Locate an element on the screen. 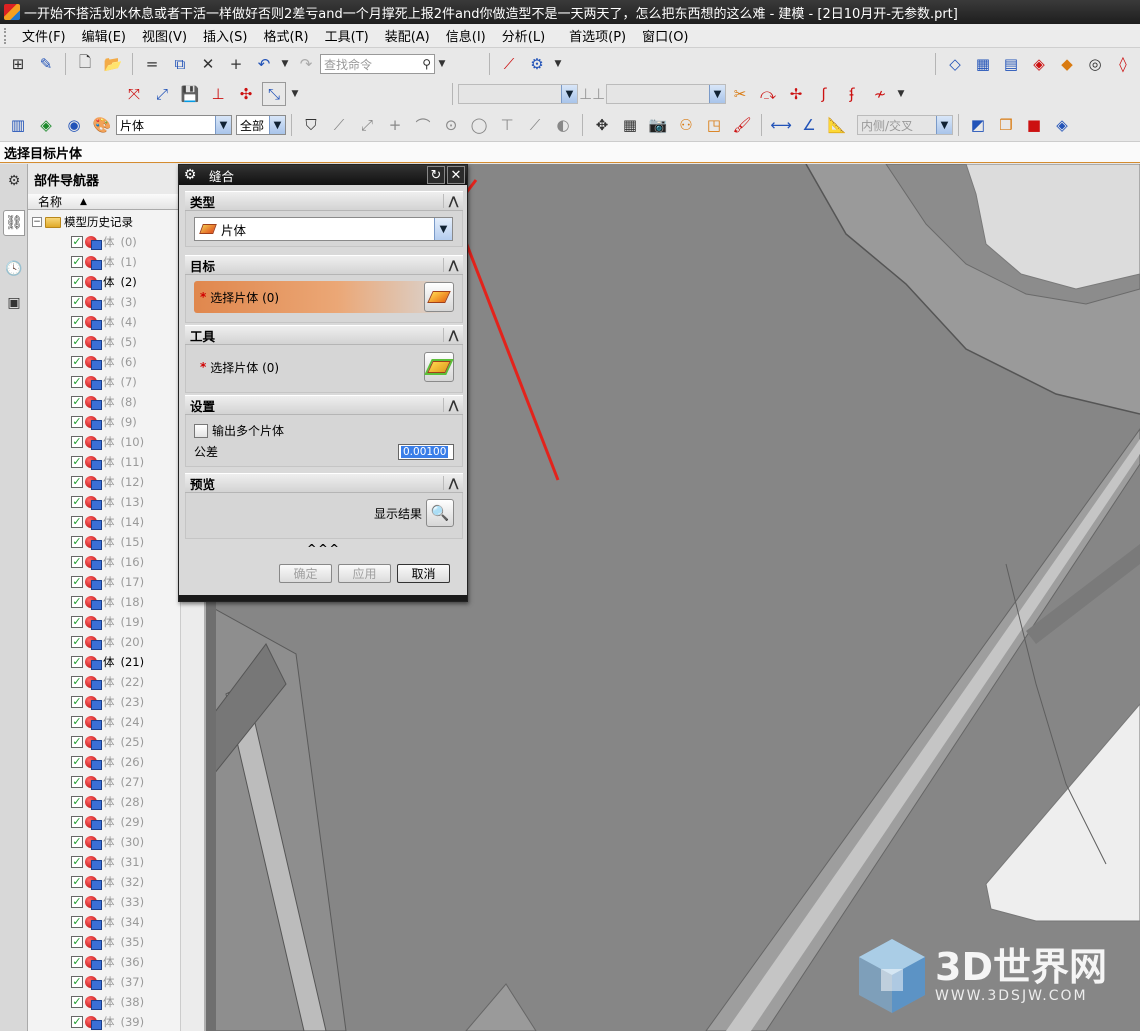 This screenshot has width=1140, height=1031. apply-button: 应用 is located at coordinates (364, 573).